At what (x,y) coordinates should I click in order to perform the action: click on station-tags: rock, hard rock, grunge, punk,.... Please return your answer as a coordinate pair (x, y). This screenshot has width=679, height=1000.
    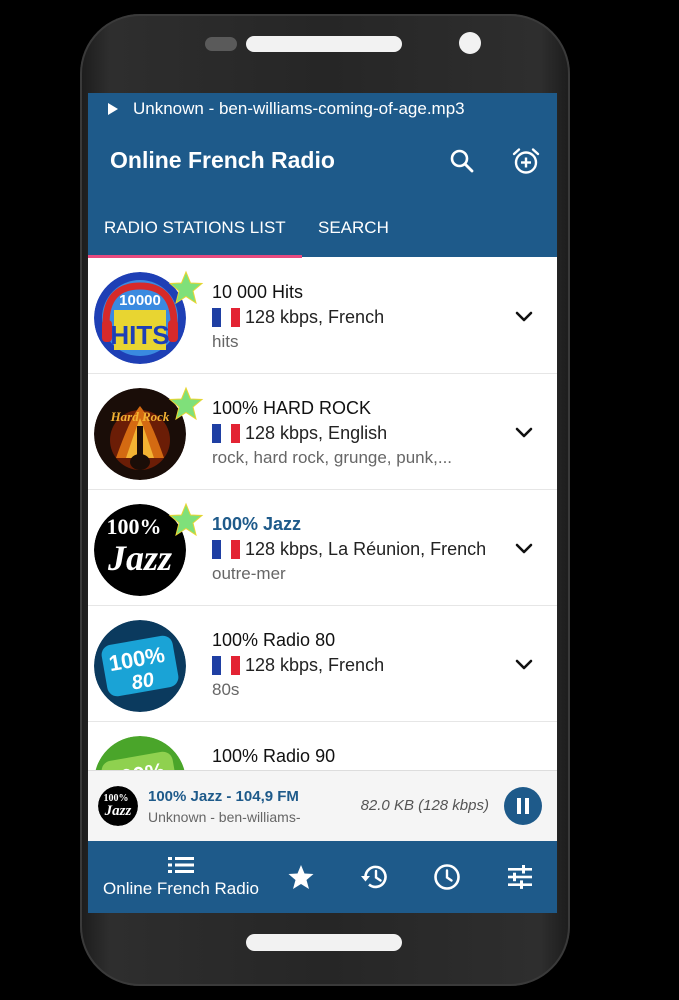
    Looking at the image, I should click on (332, 457).